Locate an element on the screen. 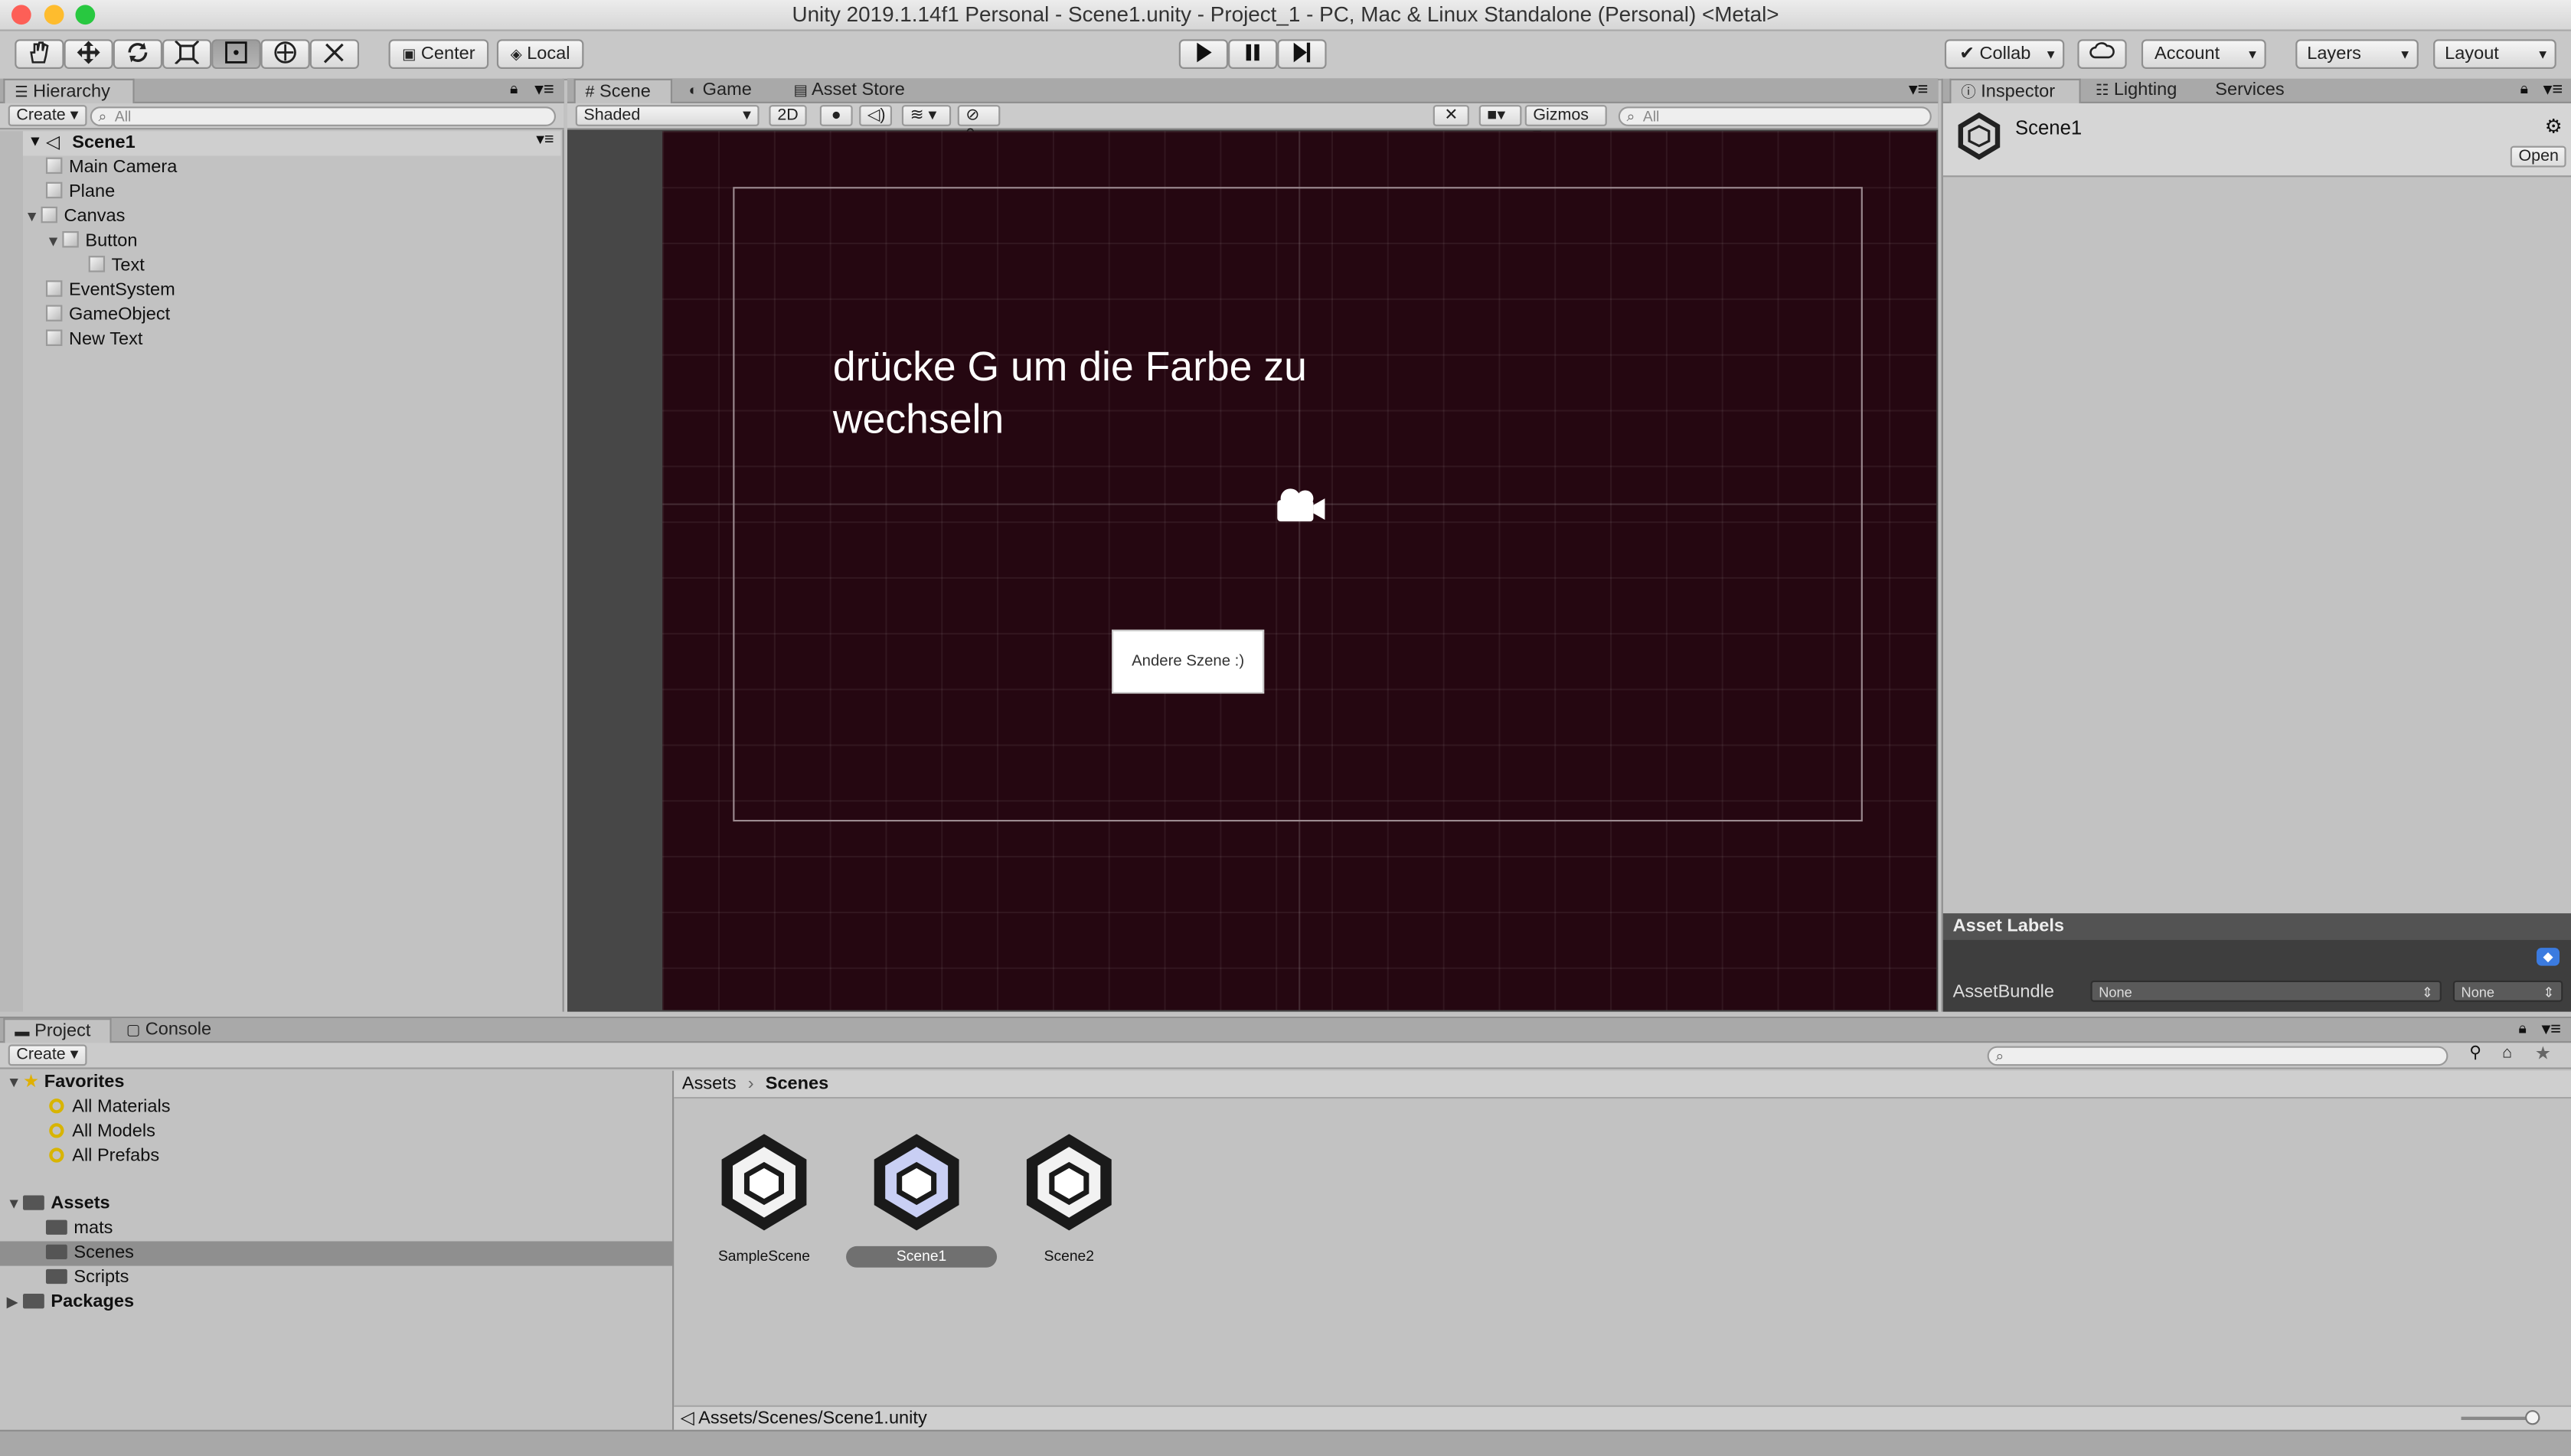  transform-tool-button is located at coordinates (285, 54).